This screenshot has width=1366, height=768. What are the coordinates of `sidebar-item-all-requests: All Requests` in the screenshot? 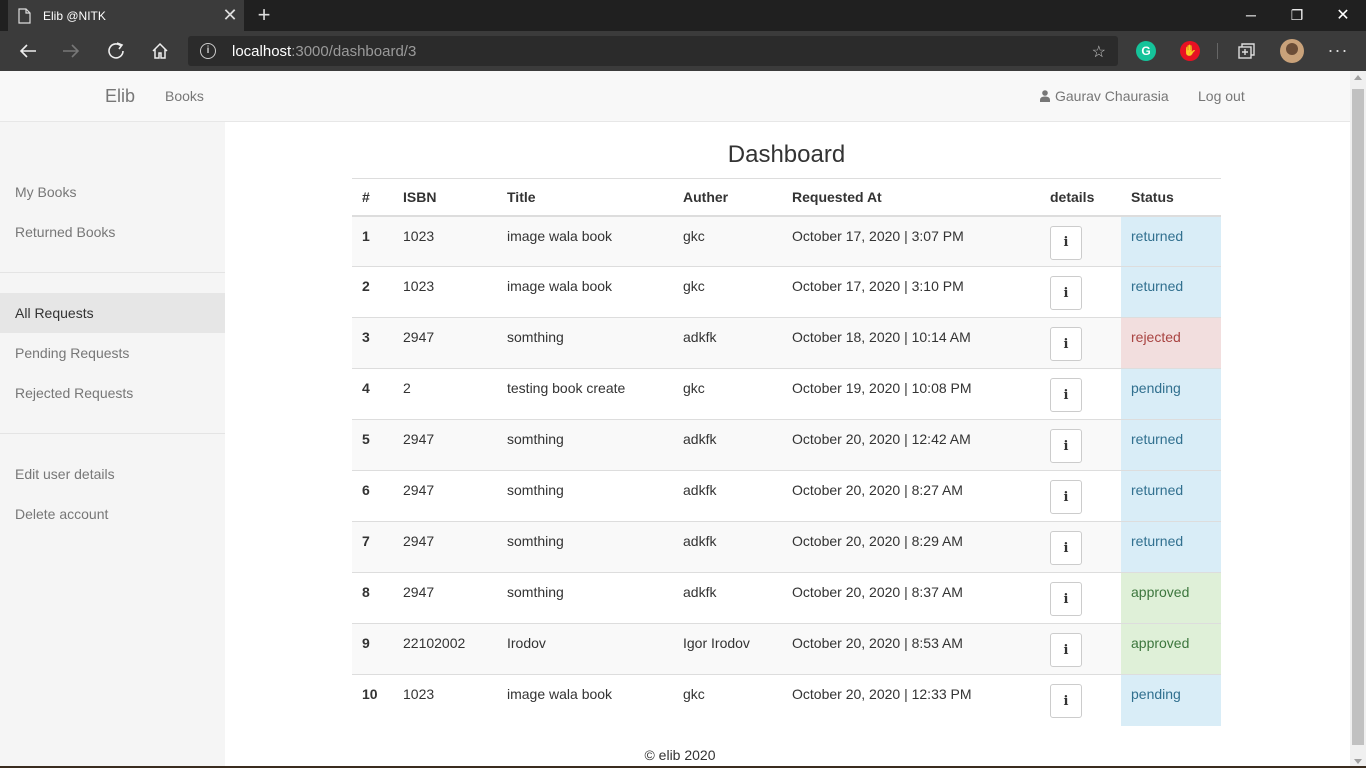 It's located at (112, 313).